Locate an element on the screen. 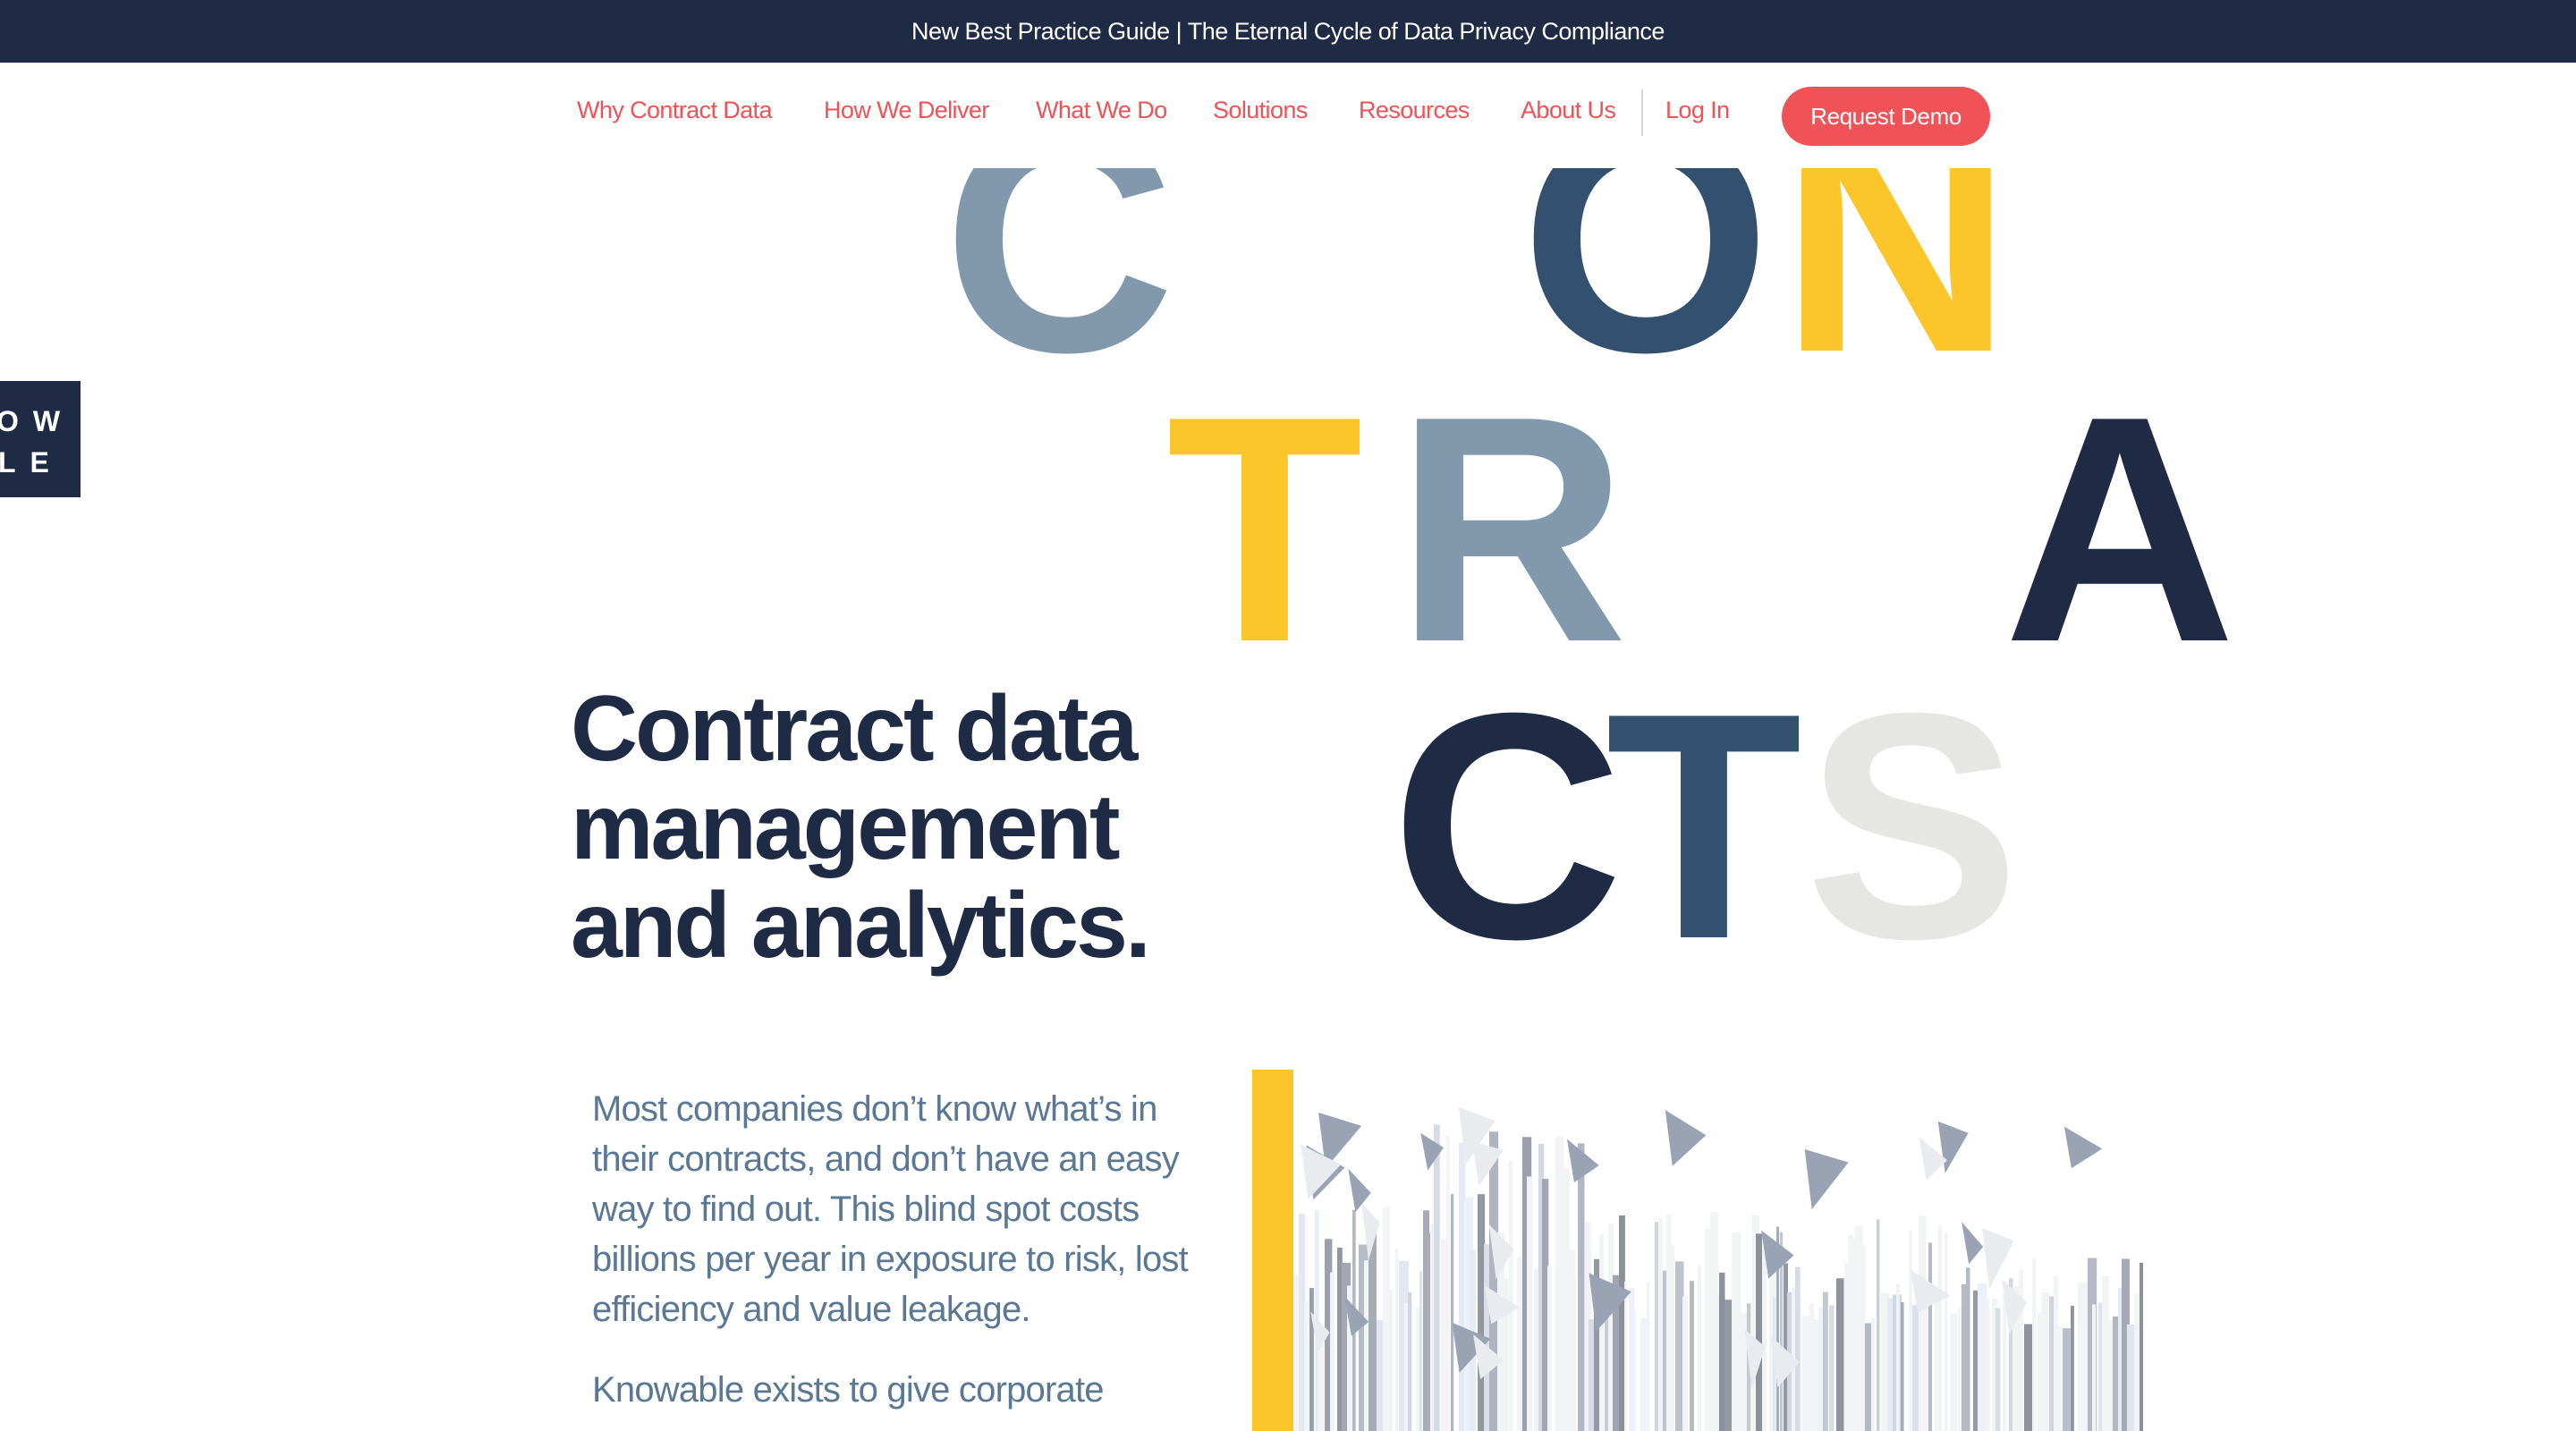 This screenshot has width=2576, height=1431. hero-letter-s: S is located at coordinates (1912, 826).